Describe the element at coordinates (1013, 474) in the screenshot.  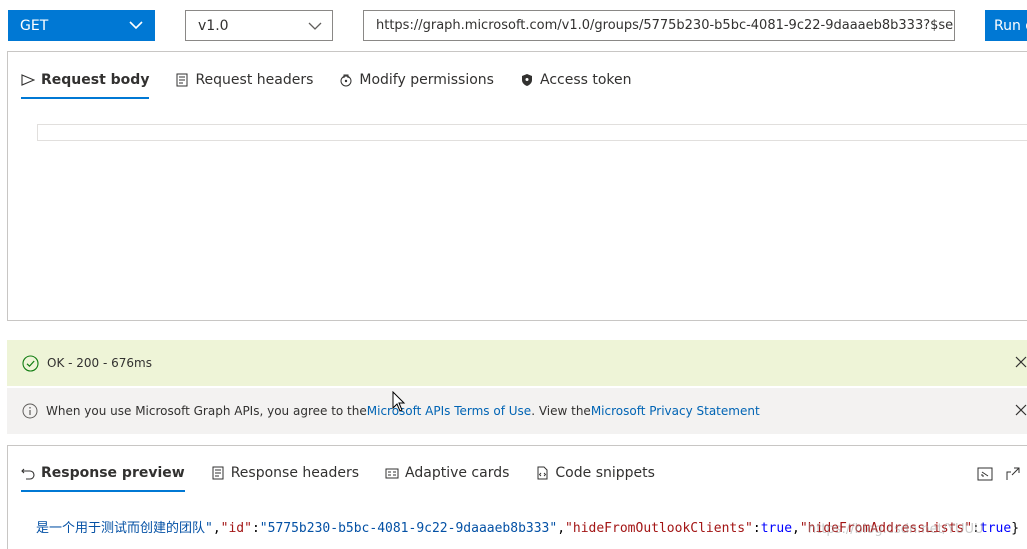
I see `share-icon` at that location.